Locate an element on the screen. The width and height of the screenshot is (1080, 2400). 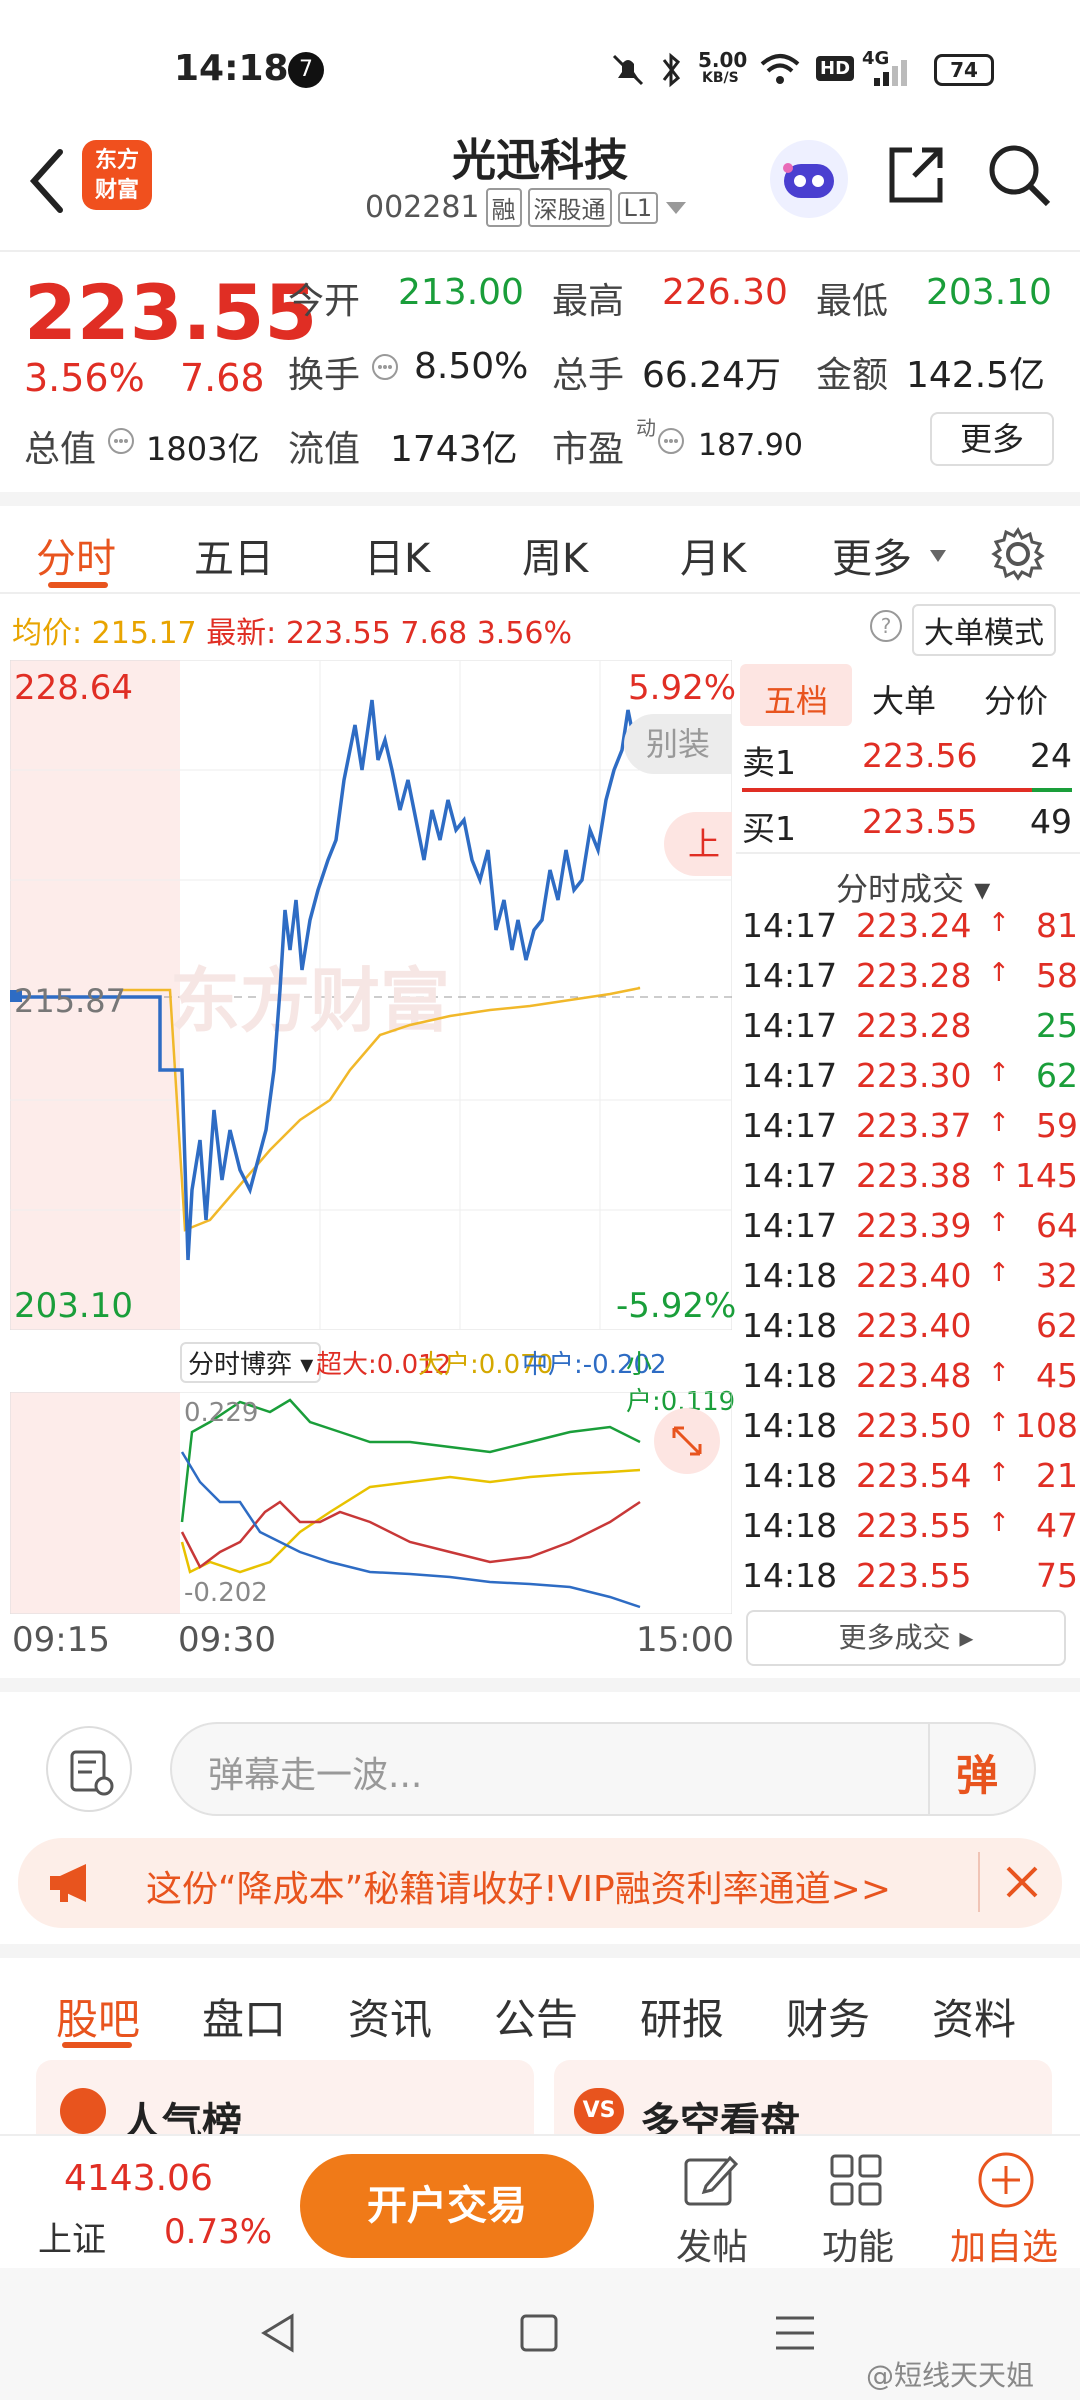
pe-dynamic-sup: 动 is located at coordinates (646, 428).